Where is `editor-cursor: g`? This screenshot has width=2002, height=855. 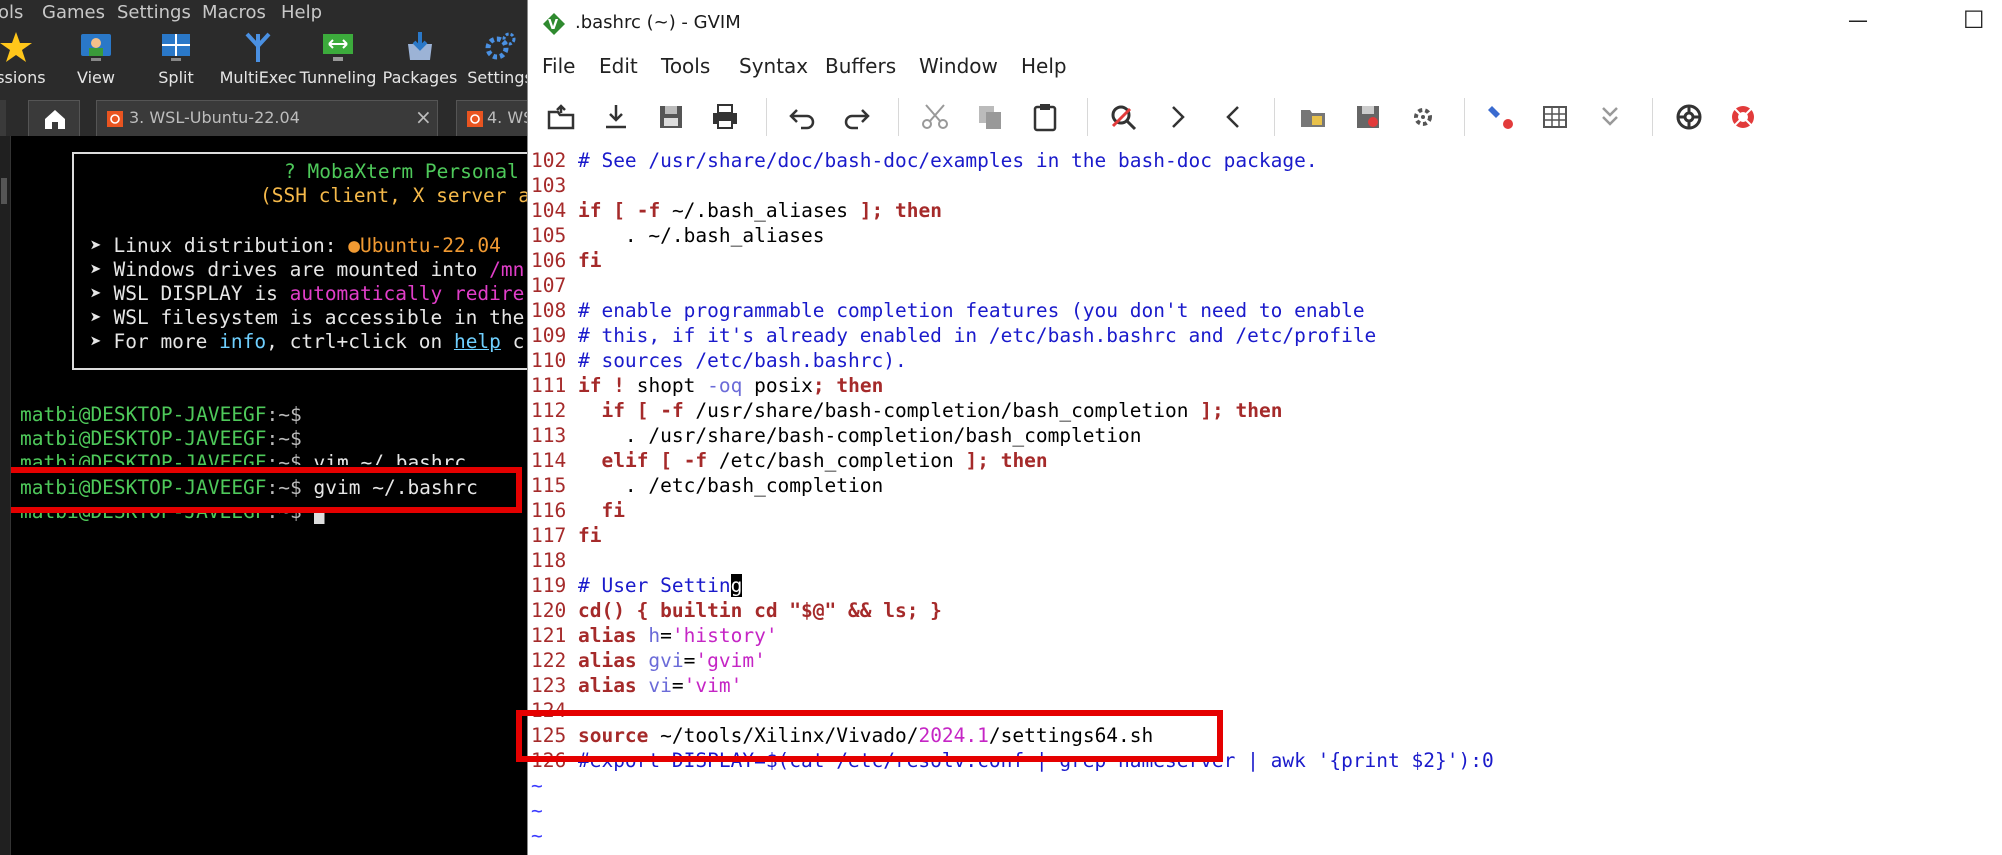
editor-cursor: g is located at coordinates (736, 585).